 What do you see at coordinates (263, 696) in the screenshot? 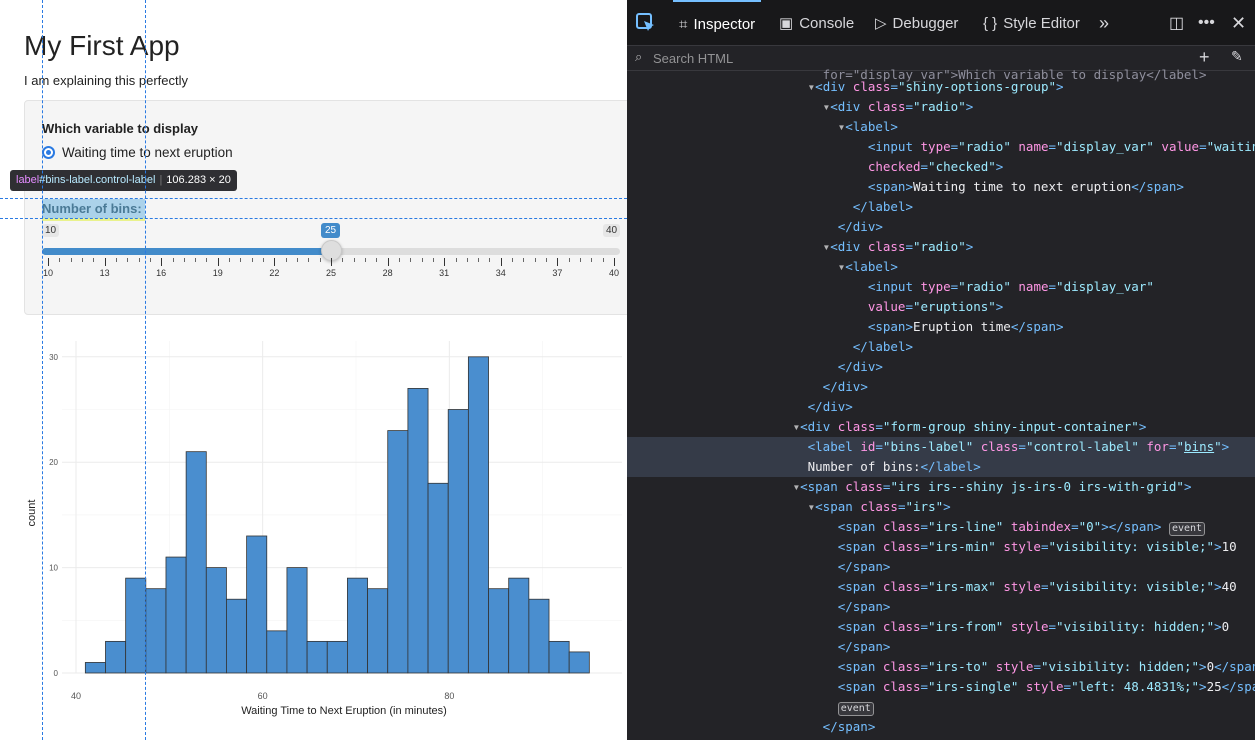
I see `chart-x-tick-label: 60` at bounding box center [263, 696].